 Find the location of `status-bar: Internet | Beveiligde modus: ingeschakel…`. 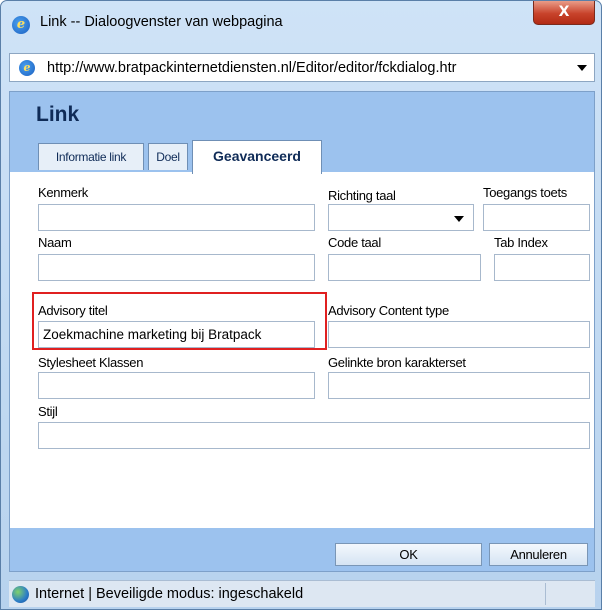

status-bar: Internet | Beveiligde modus: ingeschakel… is located at coordinates (302, 593).